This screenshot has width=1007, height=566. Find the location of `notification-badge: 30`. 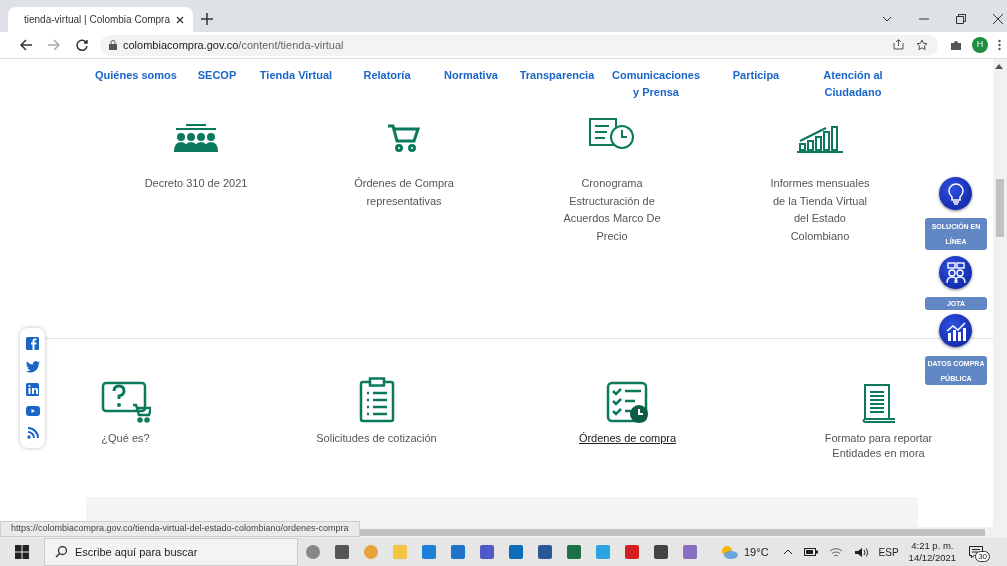

notification-badge: 30 is located at coordinates (983, 556).